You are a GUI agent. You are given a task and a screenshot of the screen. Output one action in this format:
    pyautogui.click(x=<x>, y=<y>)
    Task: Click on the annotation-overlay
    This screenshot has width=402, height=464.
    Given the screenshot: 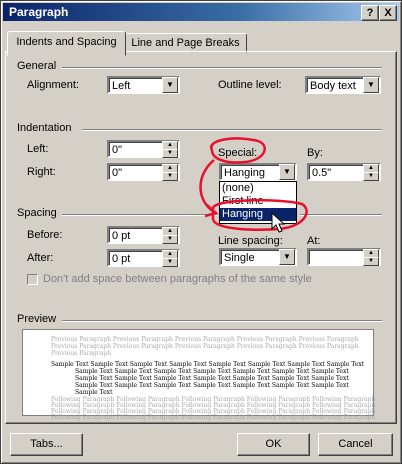 What is the action you would take?
    pyautogui.click(x=253, y=185)
    